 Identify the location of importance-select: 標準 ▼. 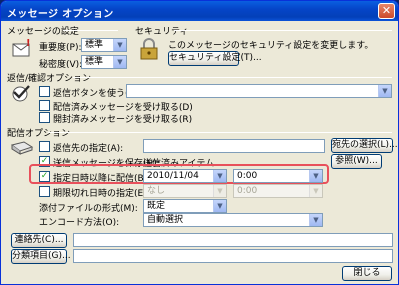
(104, 45).